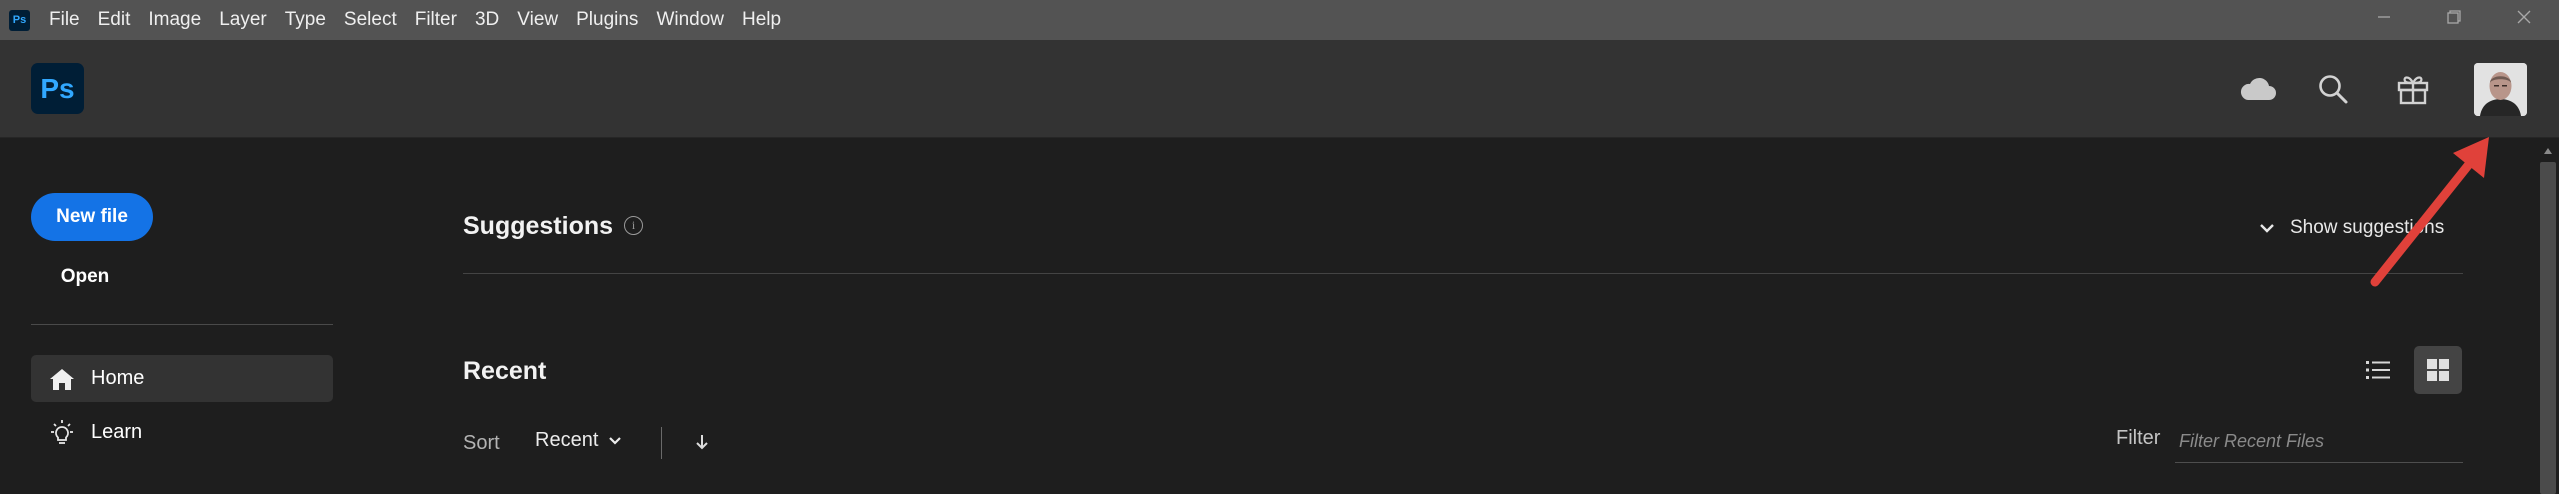  I want to click on home-icon, so click(62, 379).